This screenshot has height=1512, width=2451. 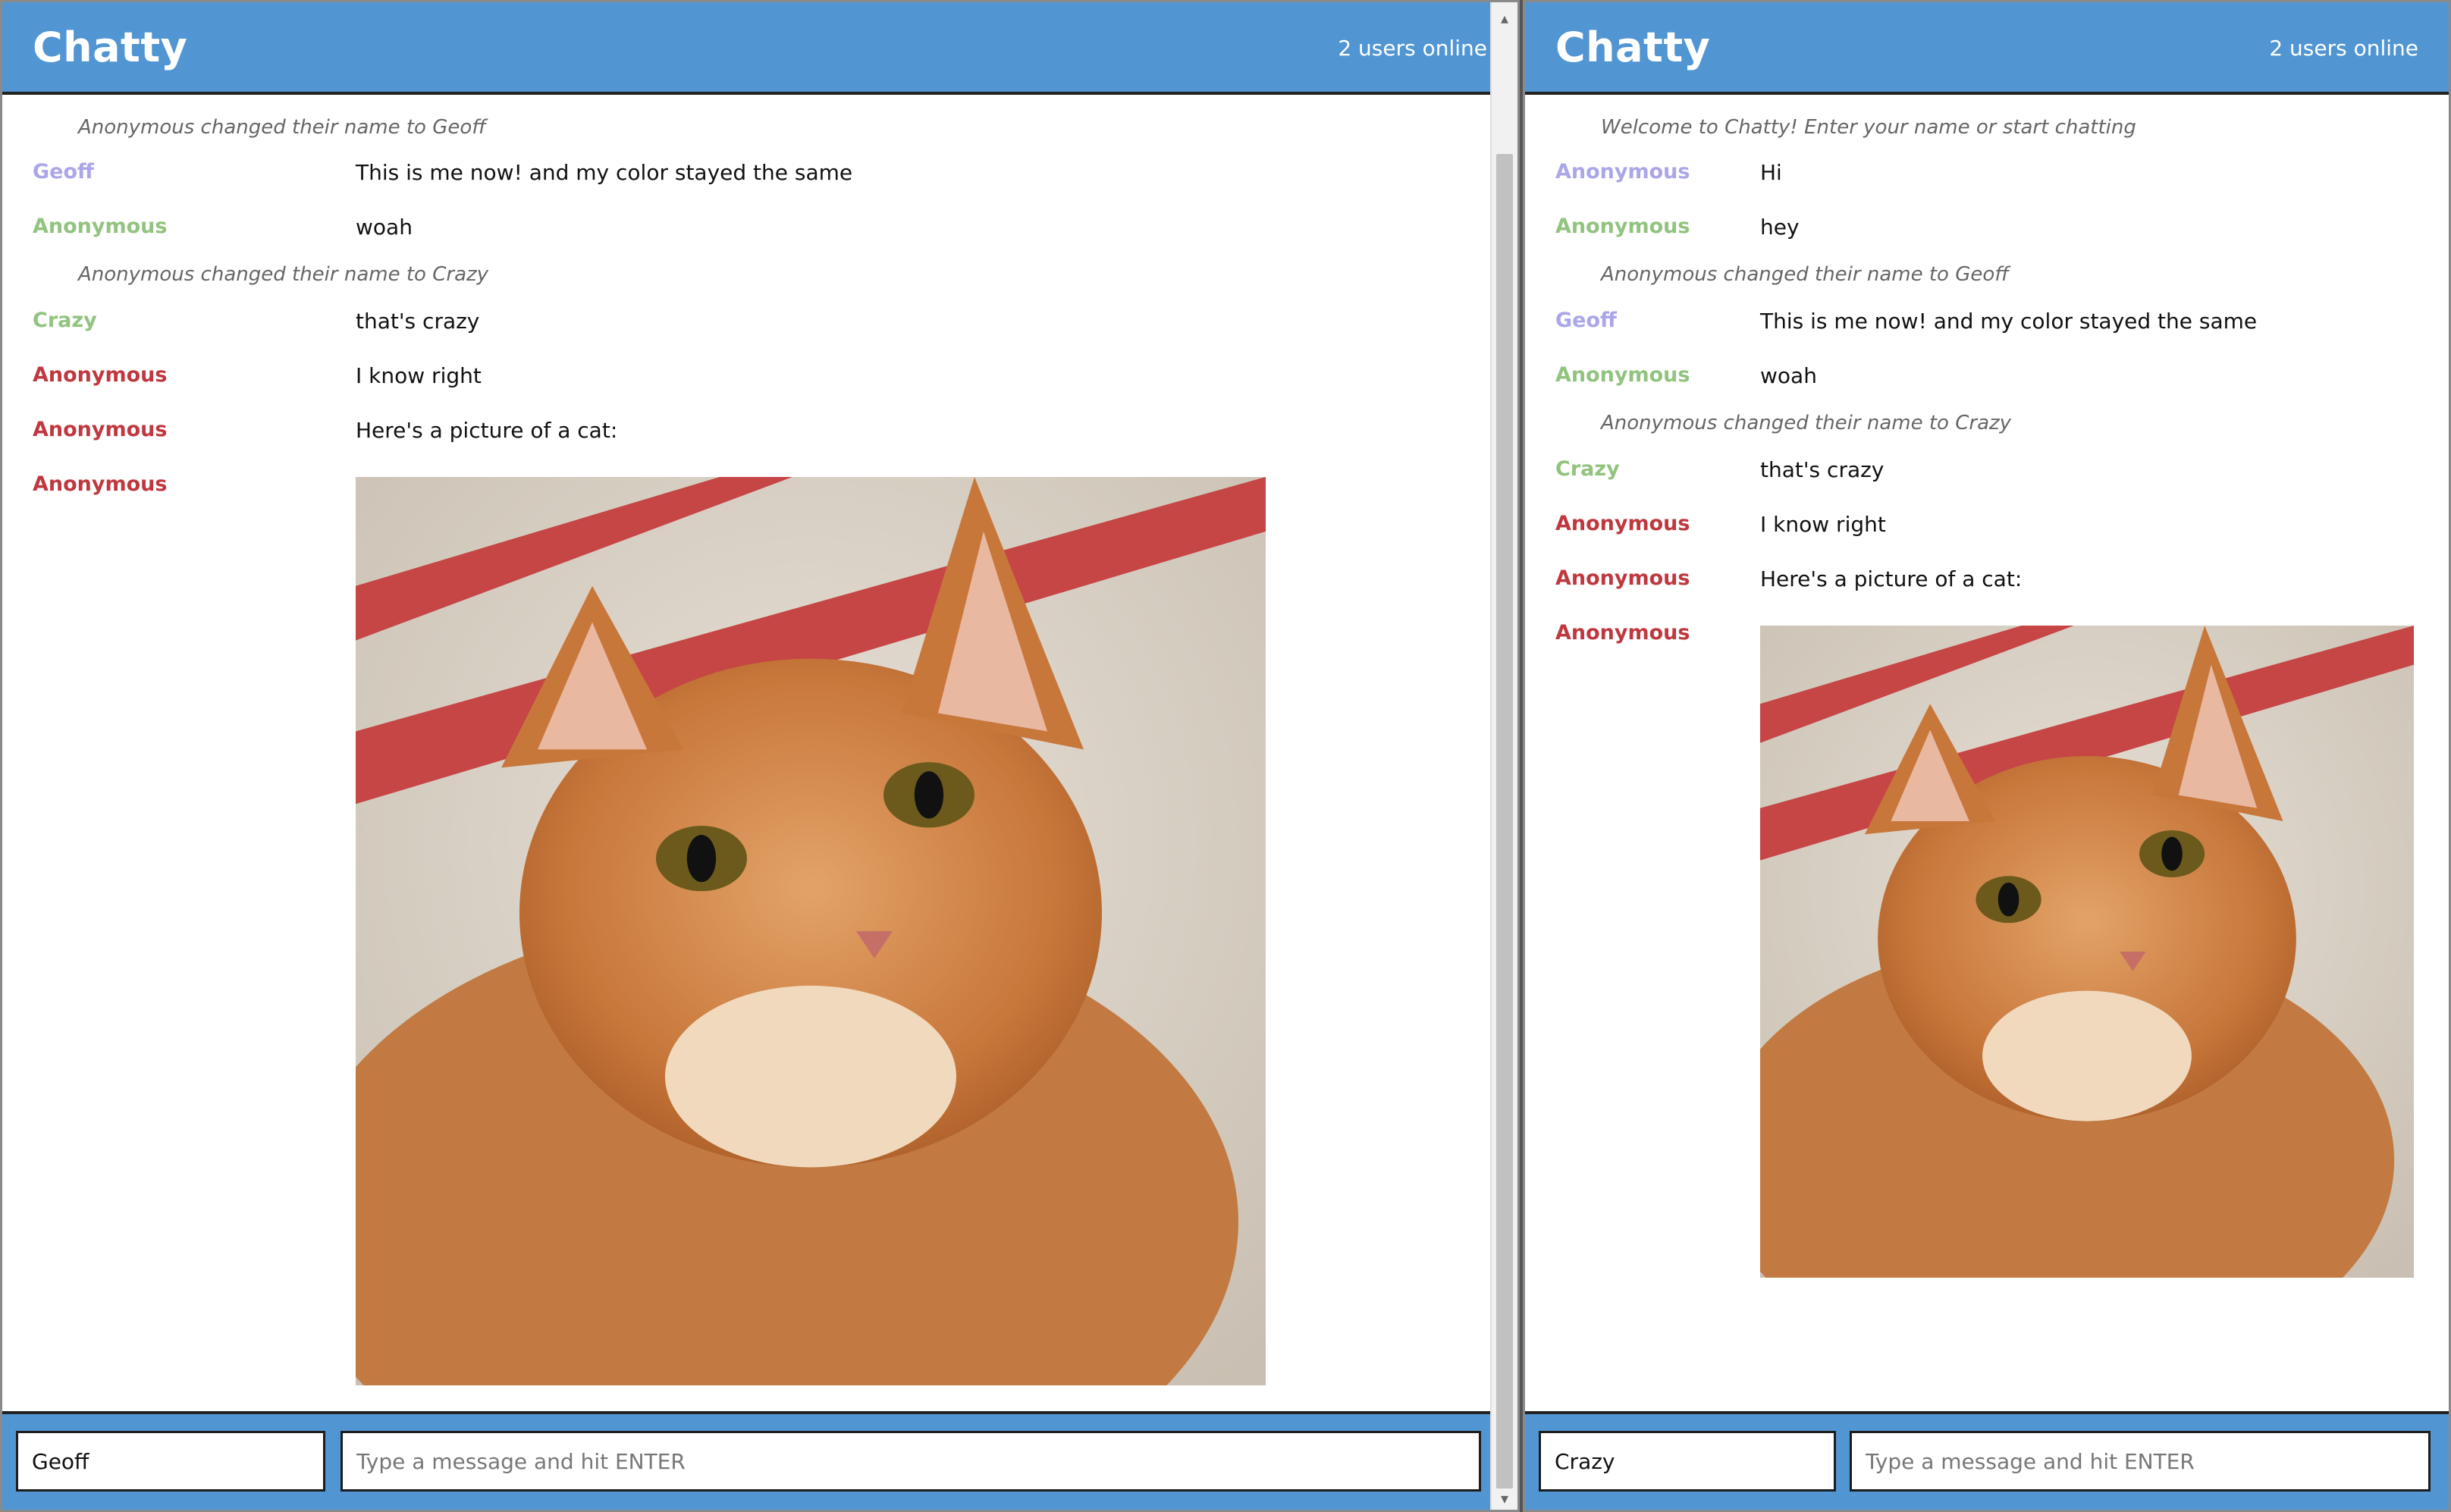 I want to click on cat-photo, so click(x=2087, y=952).